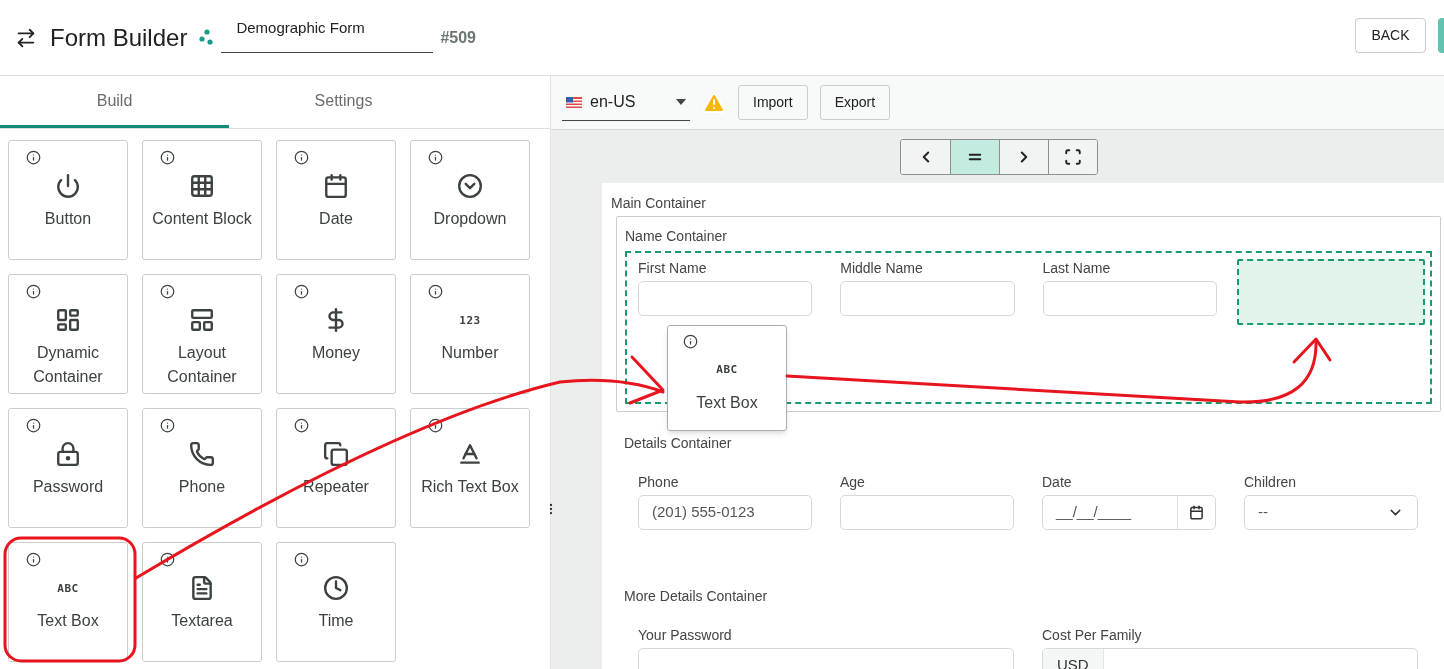  I want to click on number-icon: 123, so click(470, 320).